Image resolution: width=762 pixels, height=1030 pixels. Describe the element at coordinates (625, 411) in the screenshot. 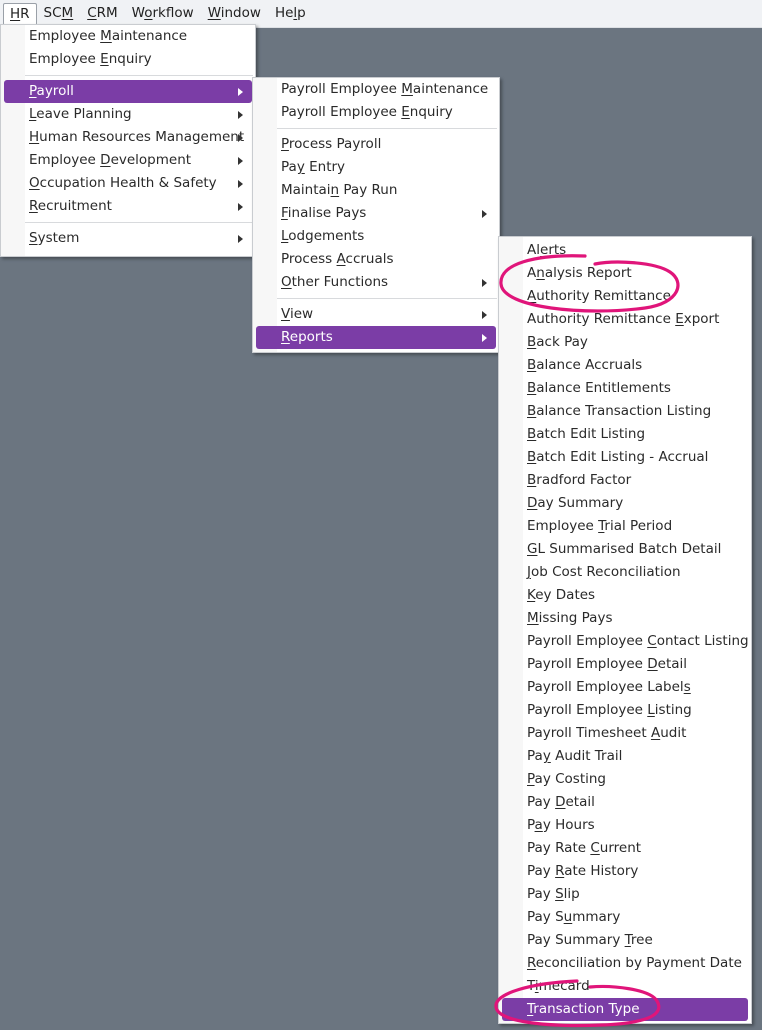

I see `reports-menu-item-balance-transaction-listing: Balance Transaction Listing` at that location.